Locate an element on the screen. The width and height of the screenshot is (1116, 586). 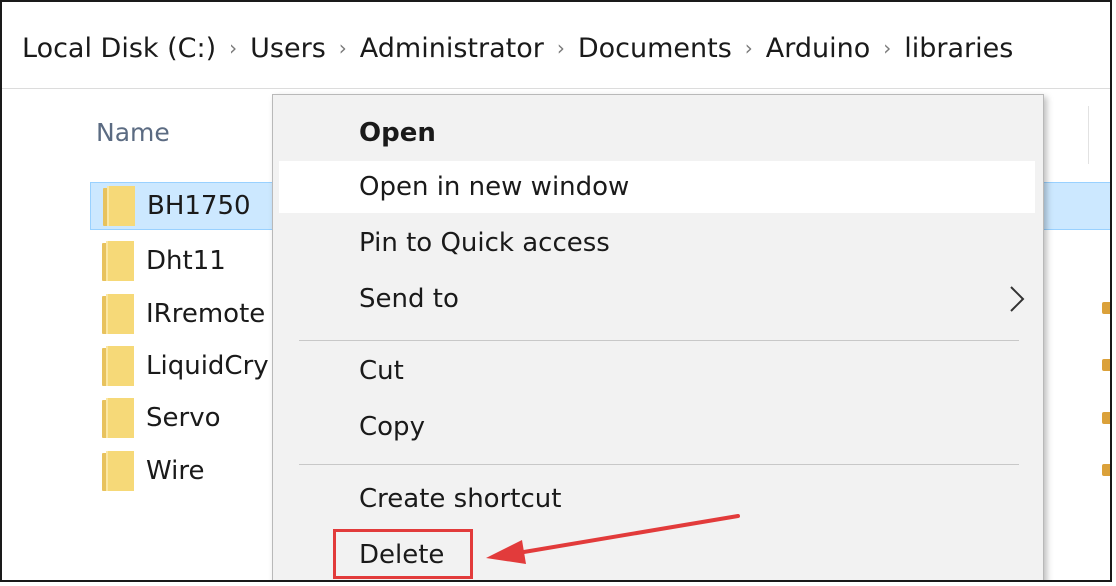
file-name: Wire is located at coordinates (175, 471).